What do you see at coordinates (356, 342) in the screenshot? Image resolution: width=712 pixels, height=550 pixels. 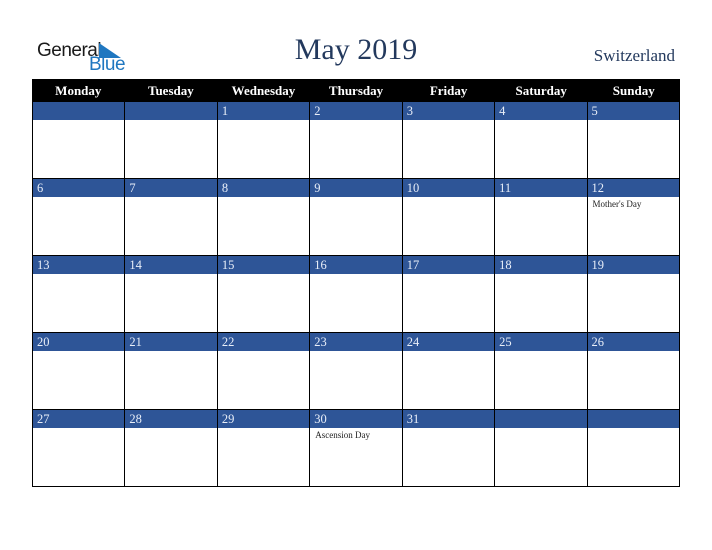 I see `day-number: 23` at bounding box center [356, 342].